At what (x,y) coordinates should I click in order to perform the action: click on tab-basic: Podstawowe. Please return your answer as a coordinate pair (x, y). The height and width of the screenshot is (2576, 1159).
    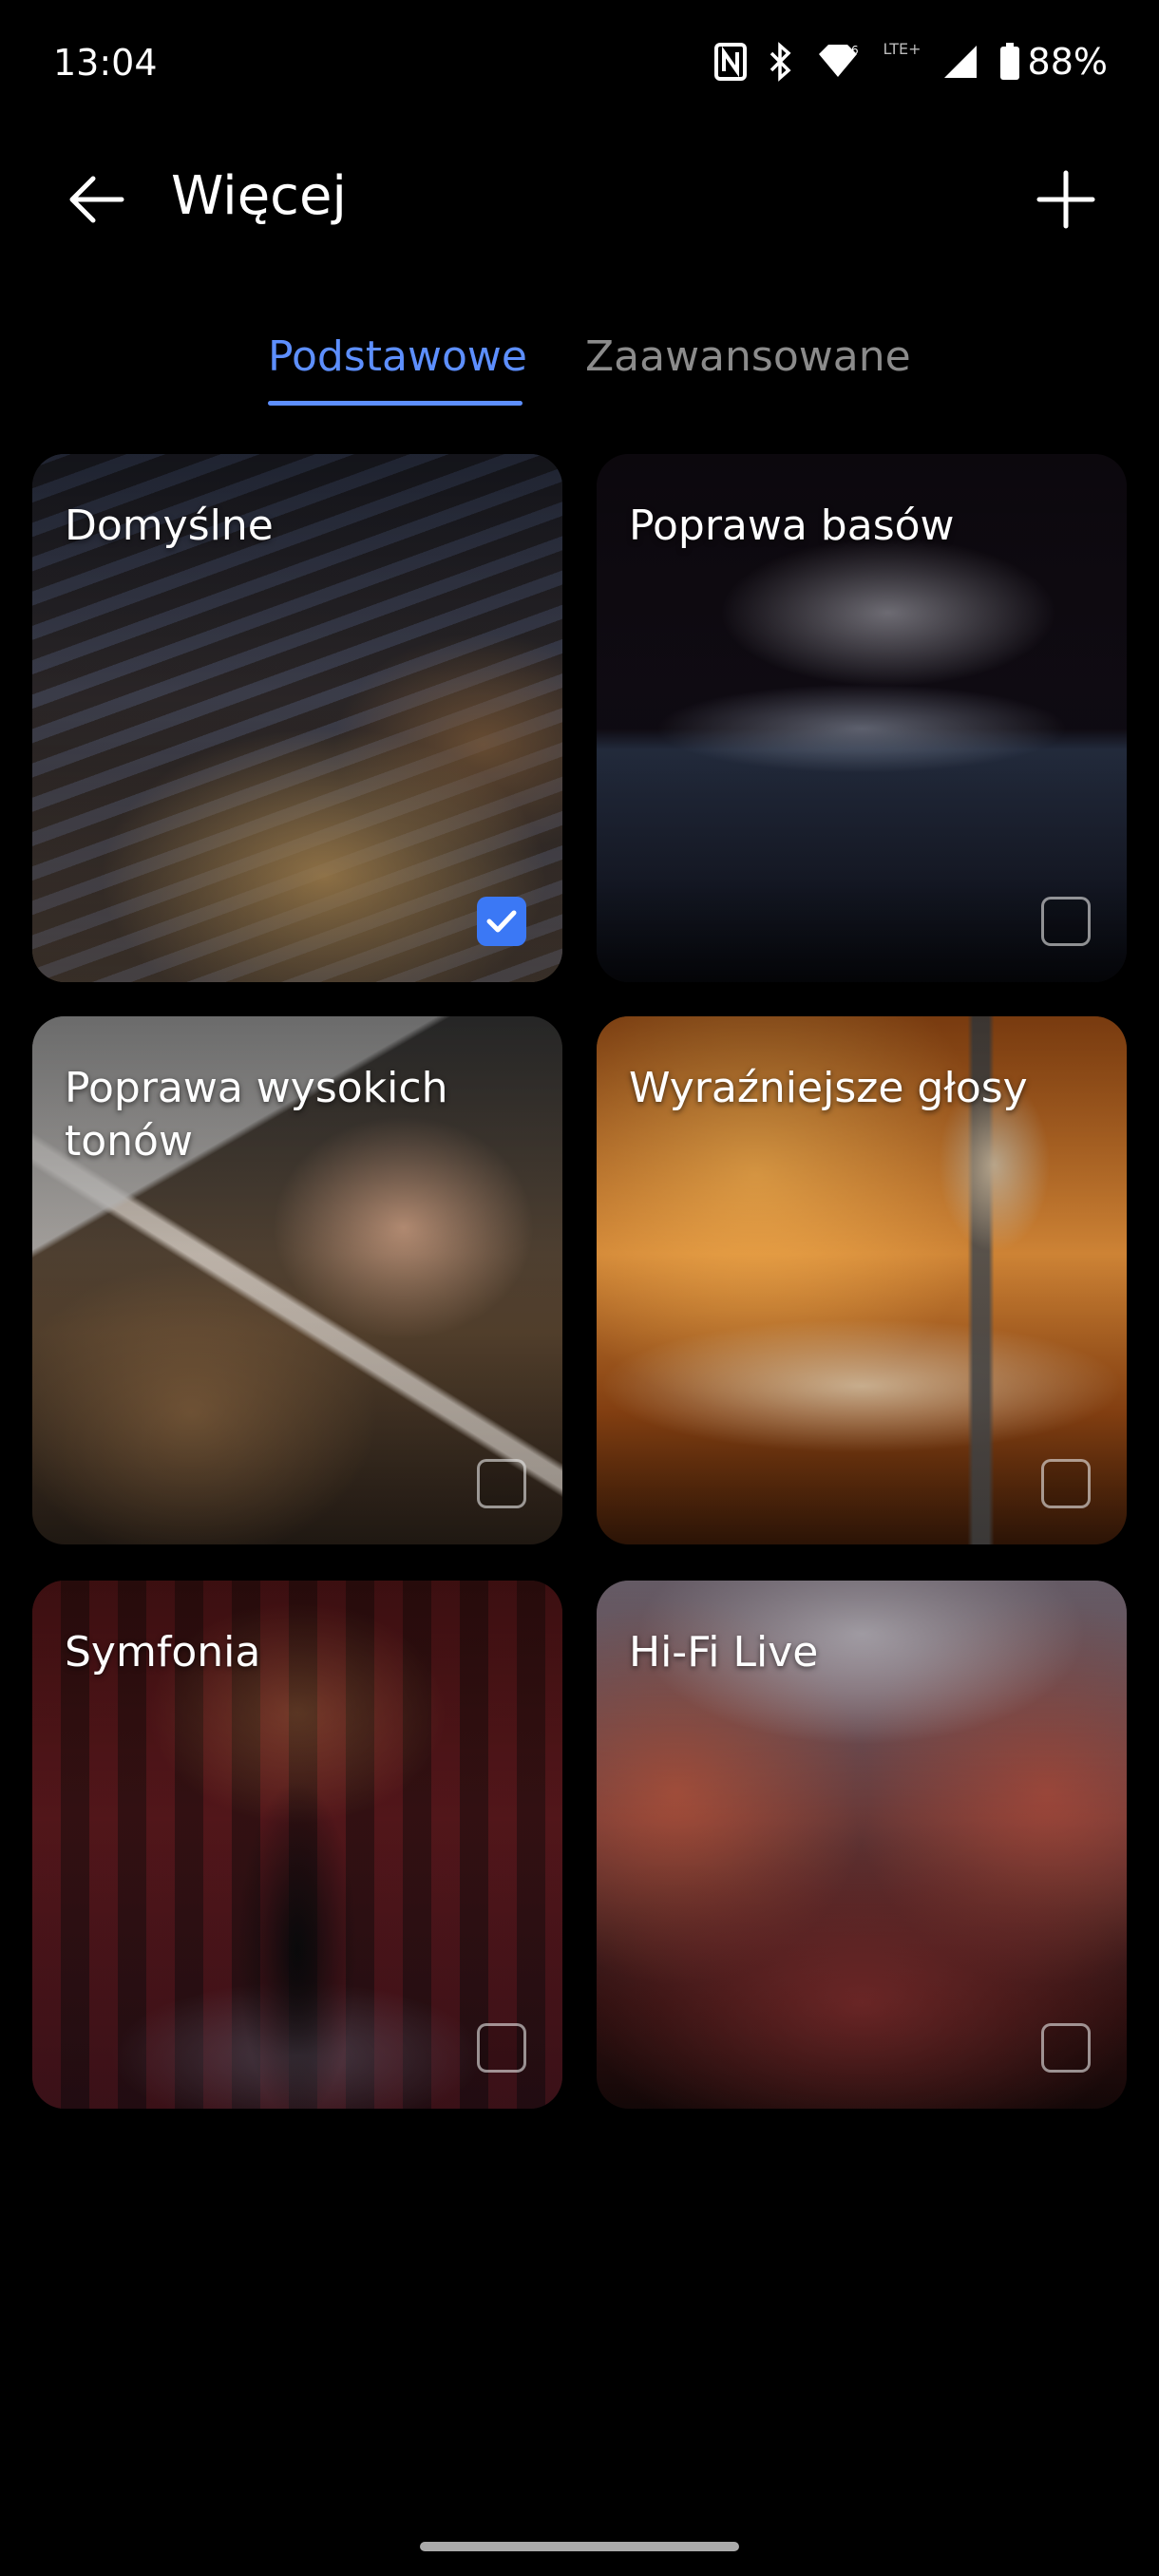
    Looking at the image, I should click on (397, 356).